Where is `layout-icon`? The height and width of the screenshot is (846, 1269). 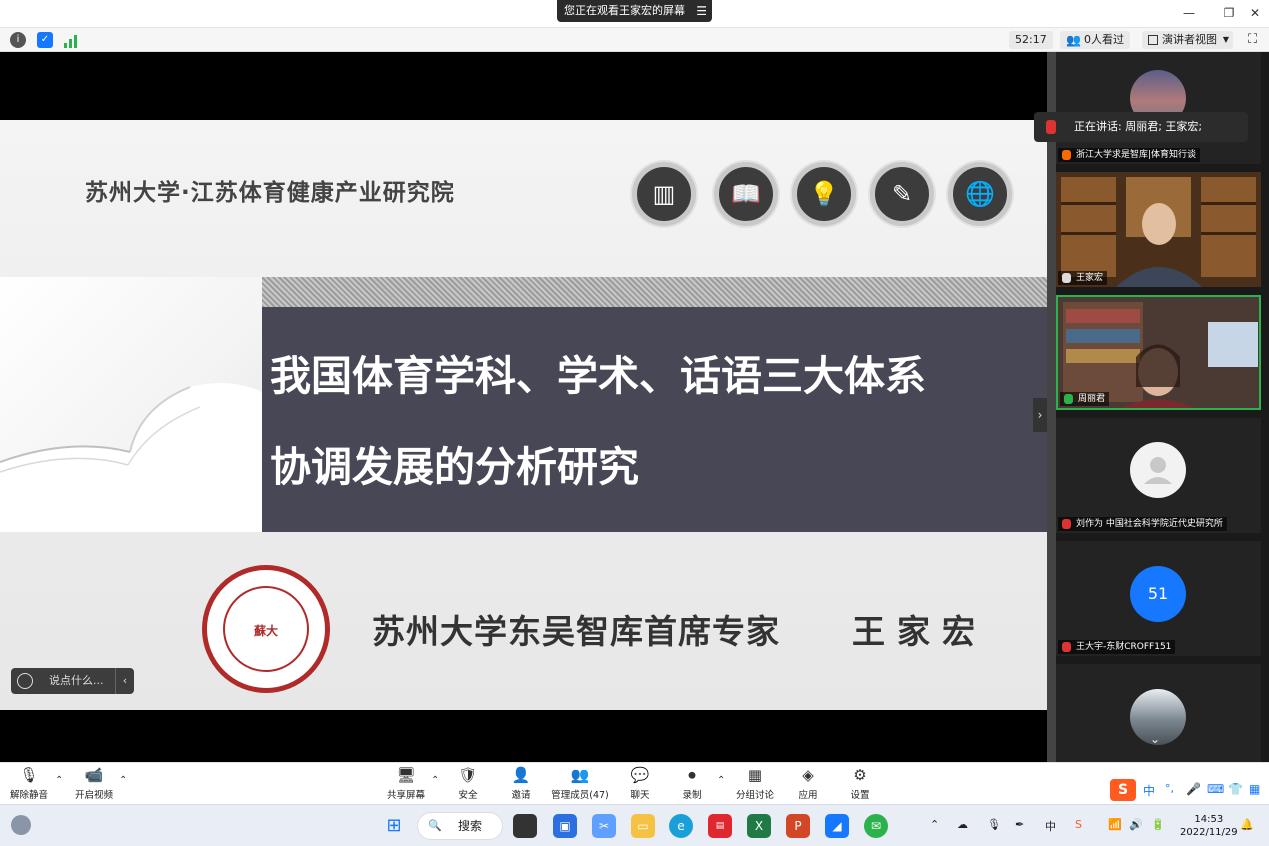 layout-icon is located at coordinates (1153, 40).